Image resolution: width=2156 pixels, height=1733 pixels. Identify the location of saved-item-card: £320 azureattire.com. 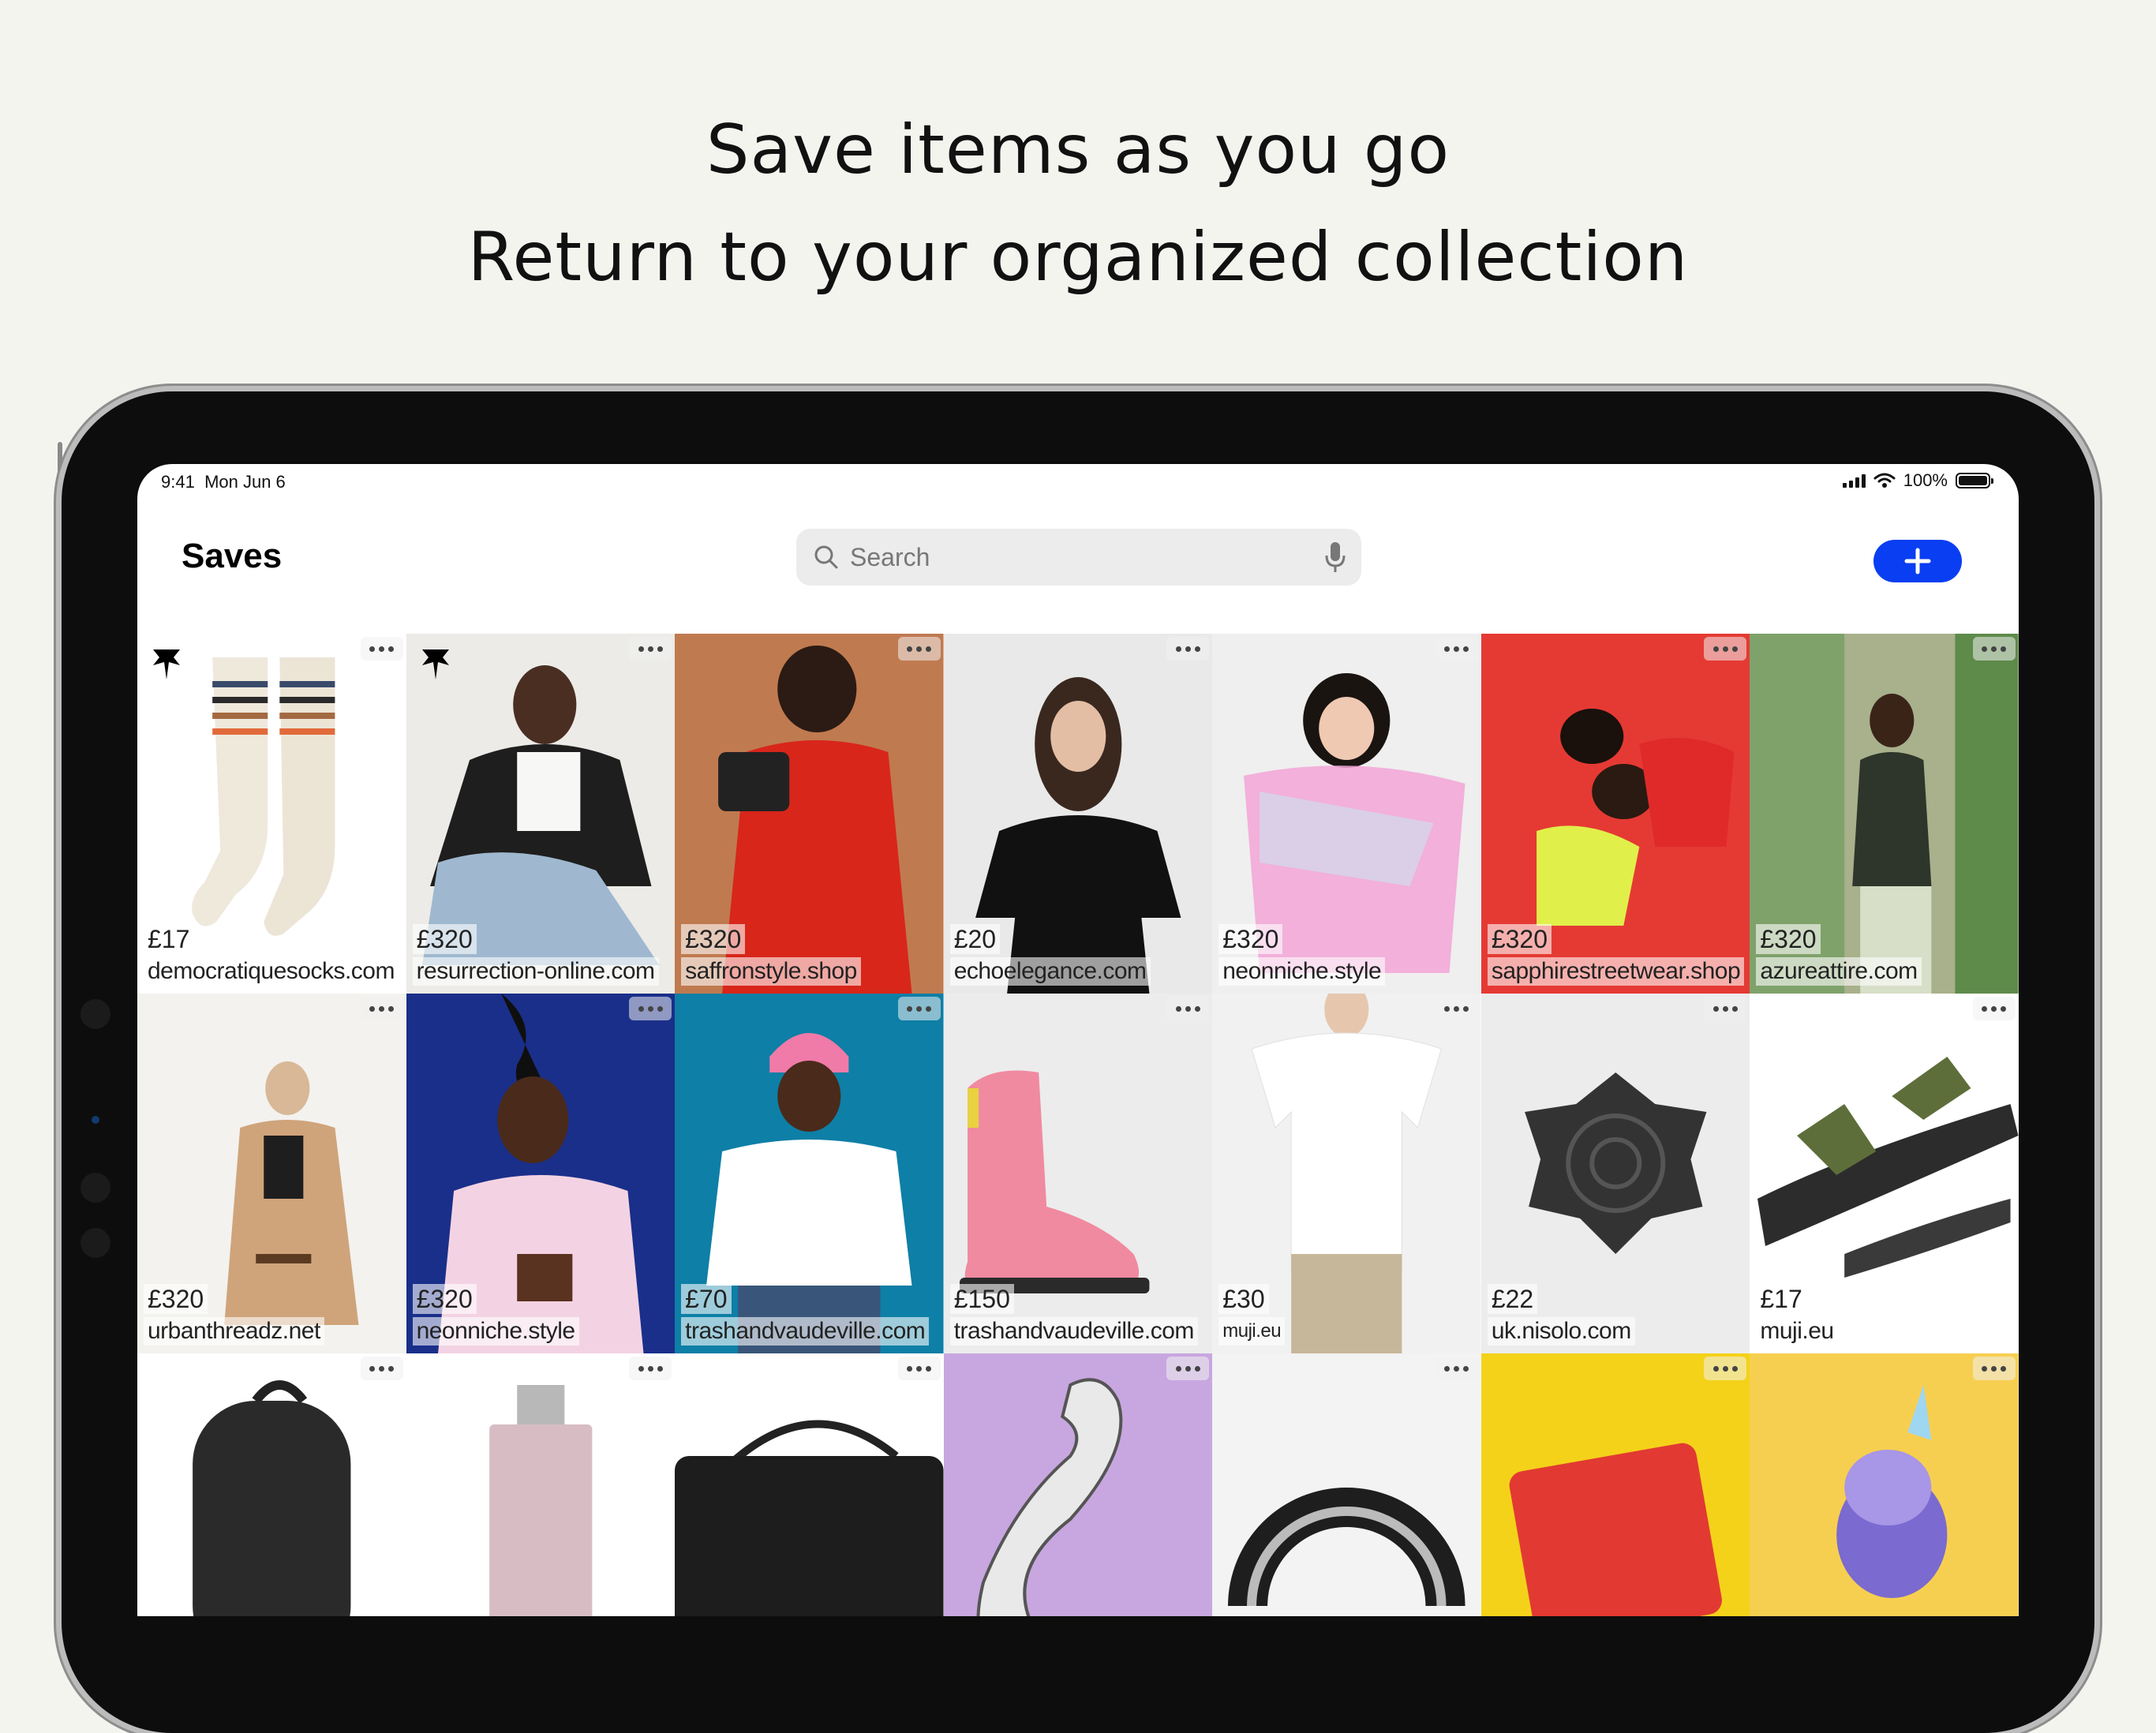
(1884, 814).